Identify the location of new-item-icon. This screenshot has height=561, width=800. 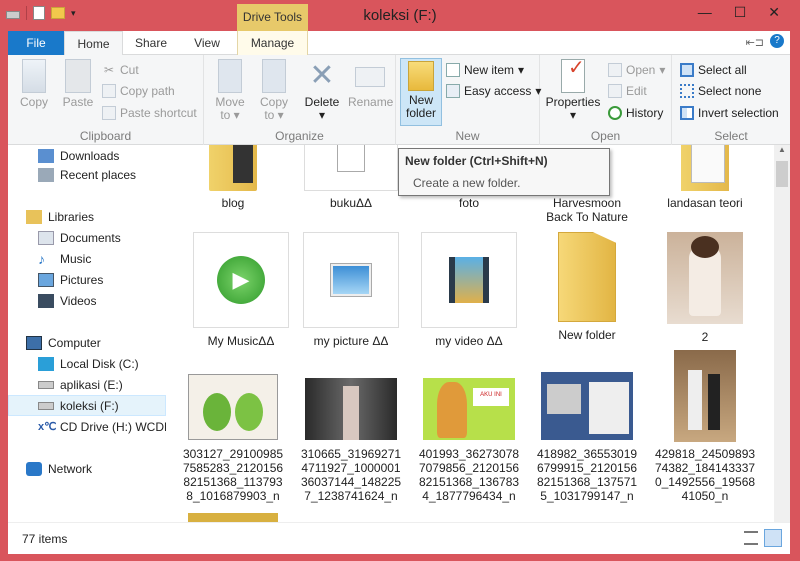
(453, 70).